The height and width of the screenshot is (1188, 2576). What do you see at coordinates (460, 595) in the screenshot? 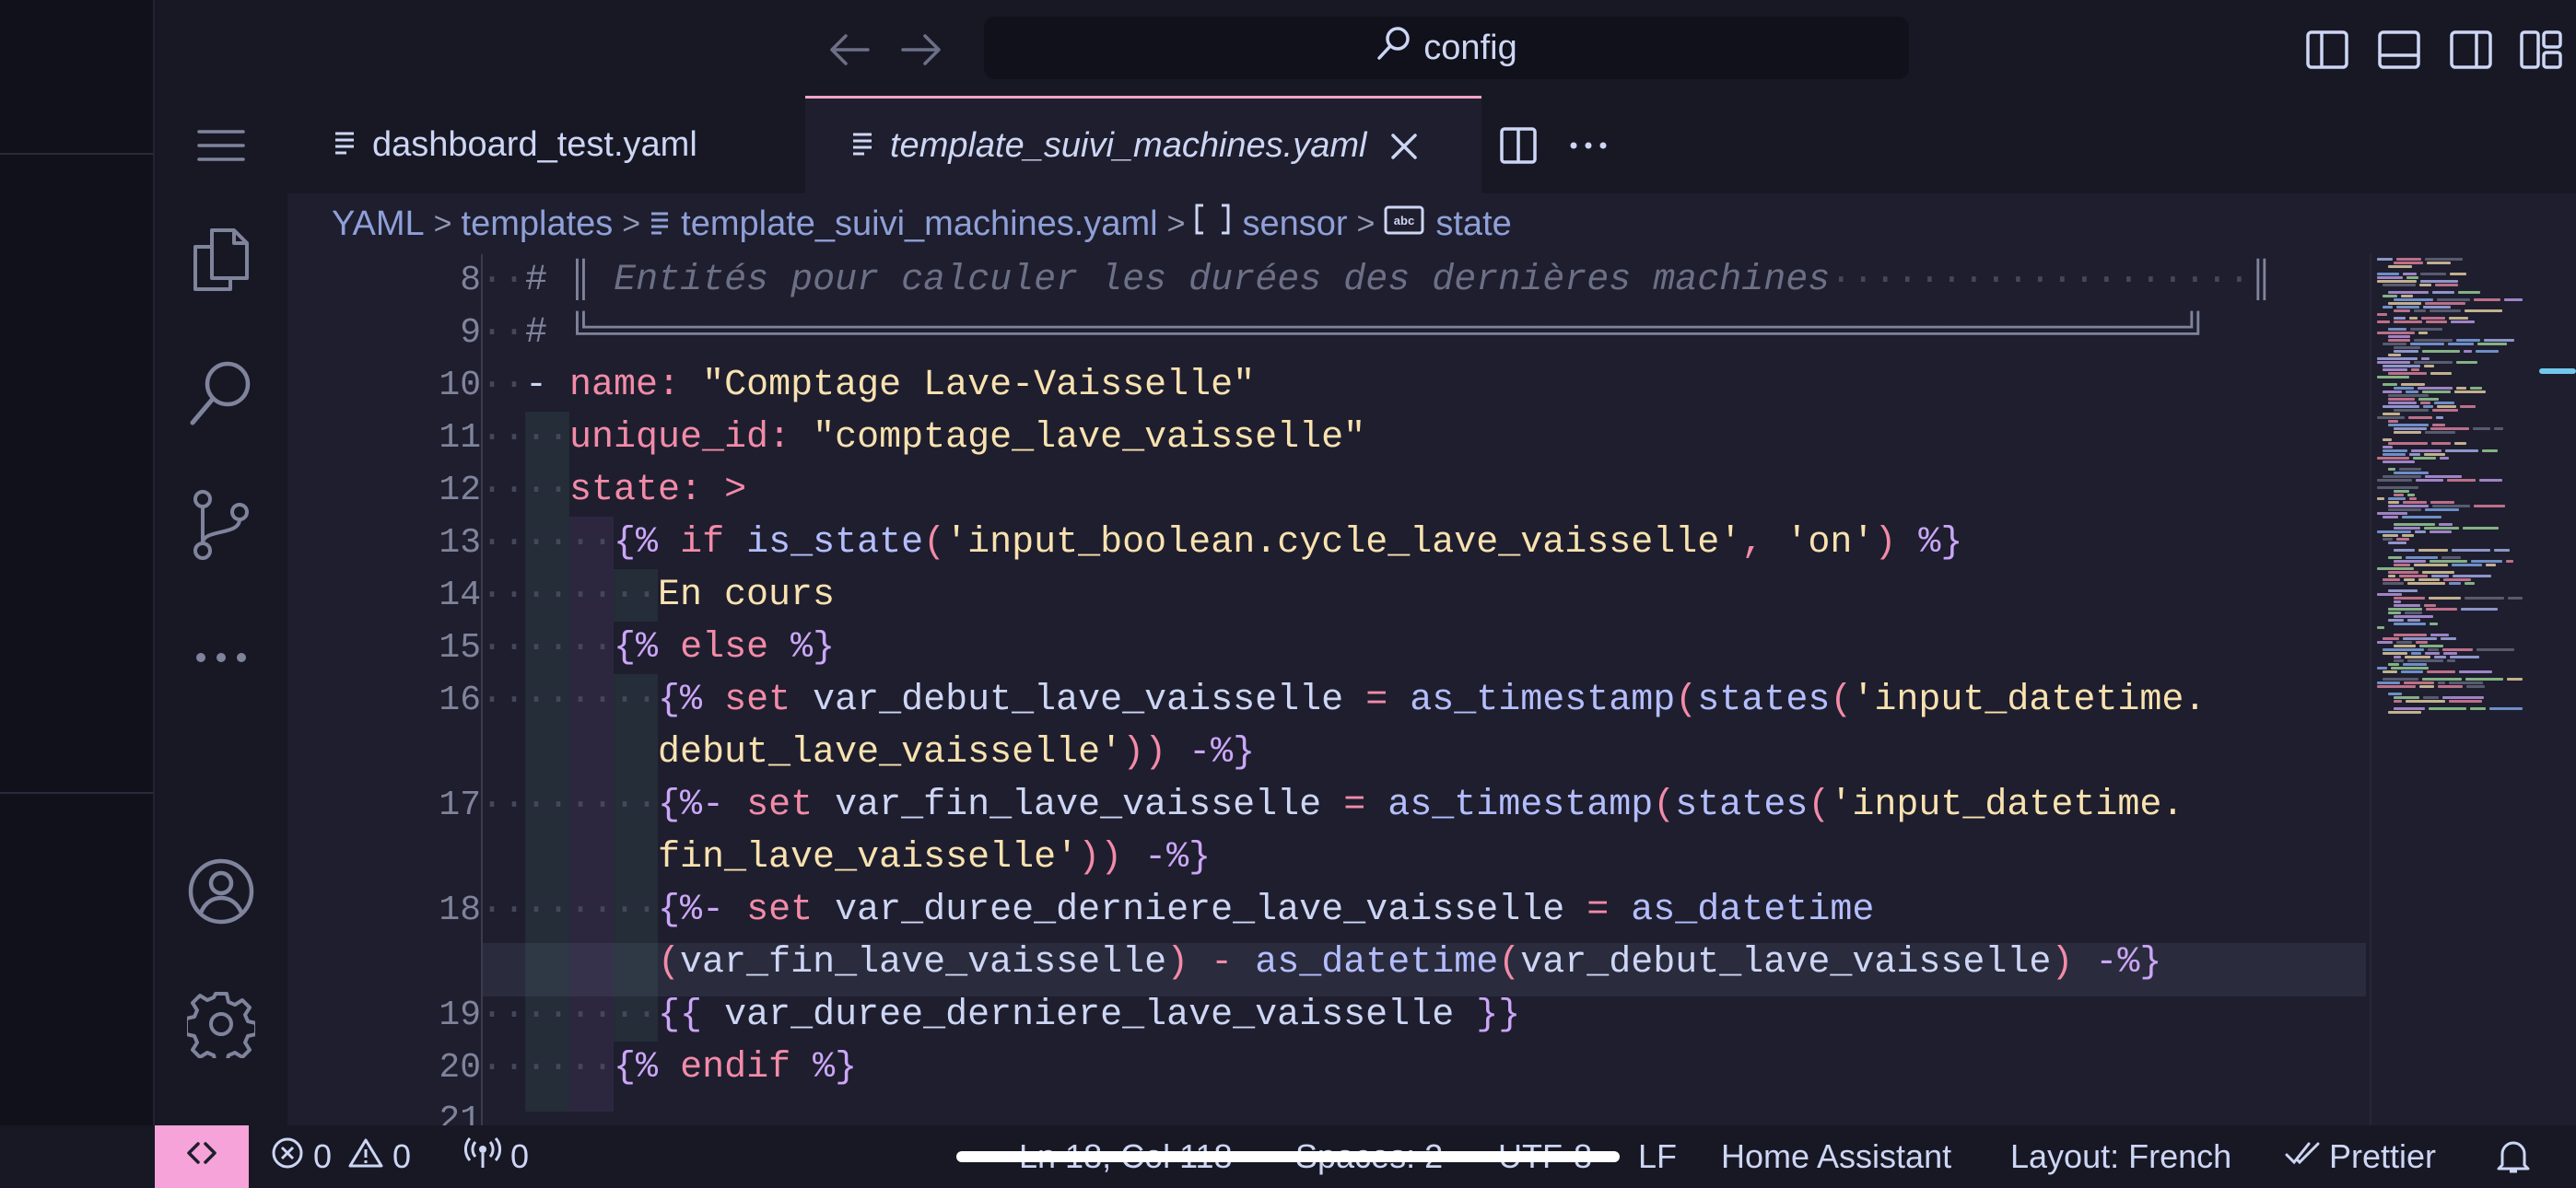
I see `line-number: 14` at bounding box center [460, 595].